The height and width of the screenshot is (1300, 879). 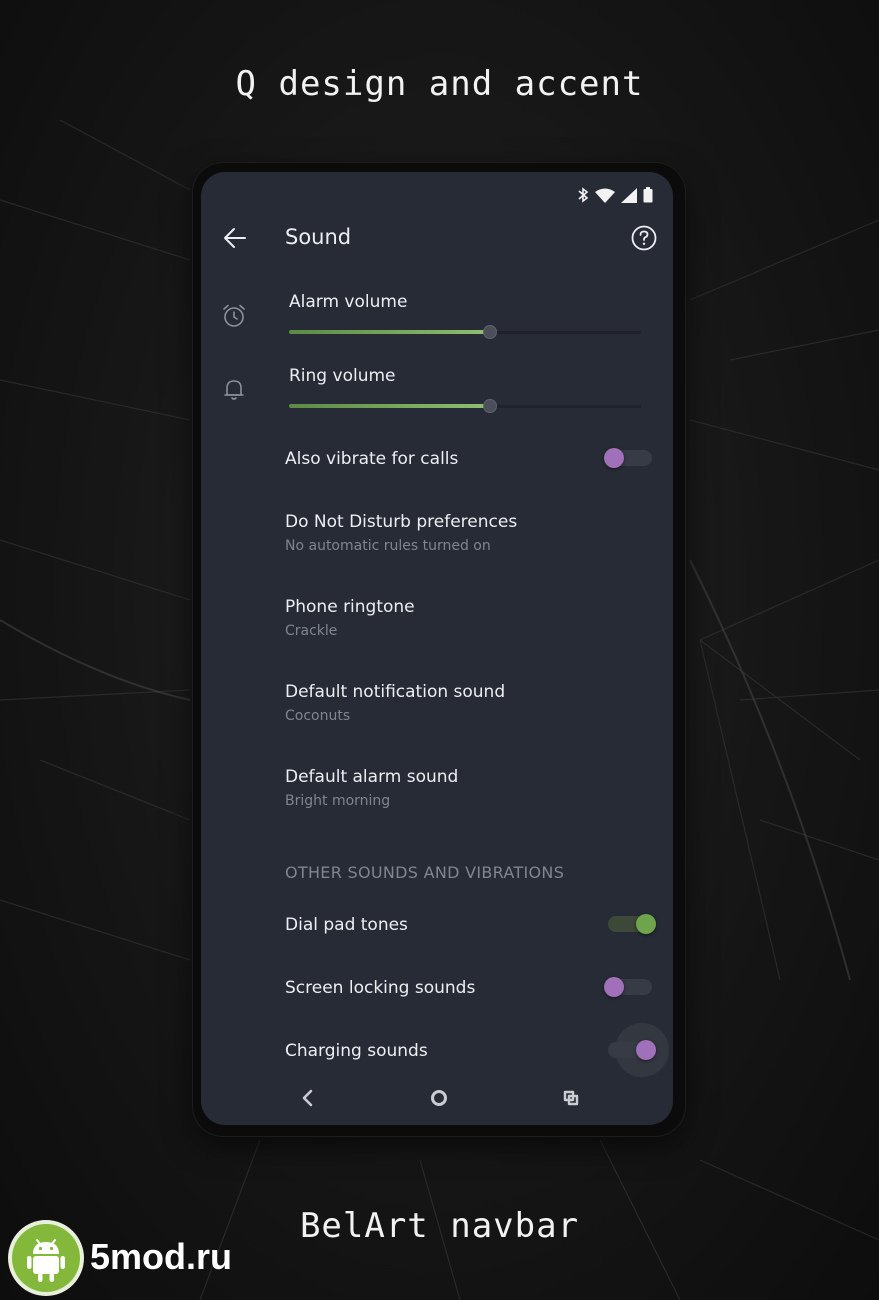 What do you see at coordinates (318, 716) in the screenshot?
I see `notification-sound-summary: Coconuts` at bounding box center [318, 716].